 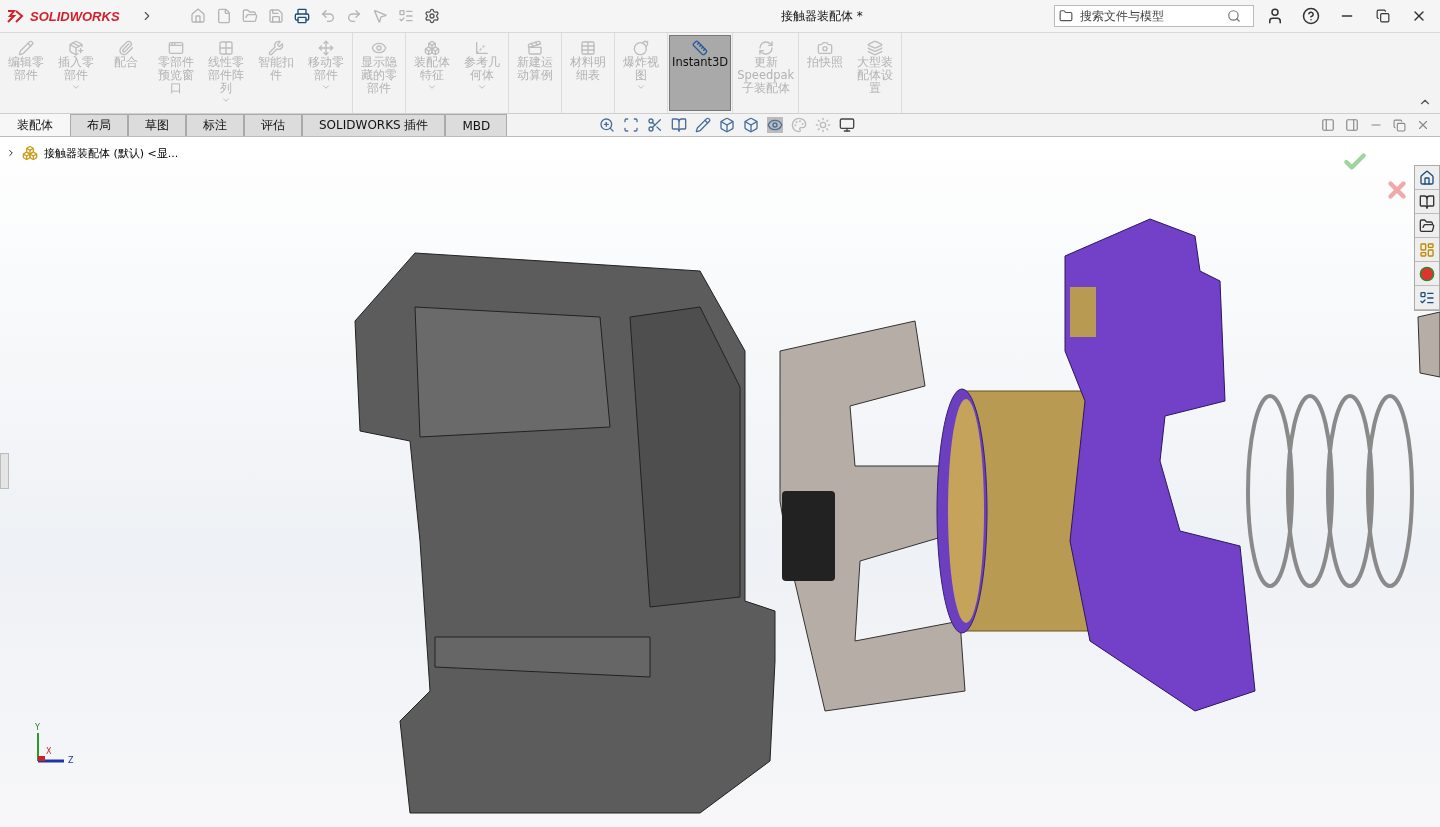 I want to click on settings-icon, so click(x=431, y=16).